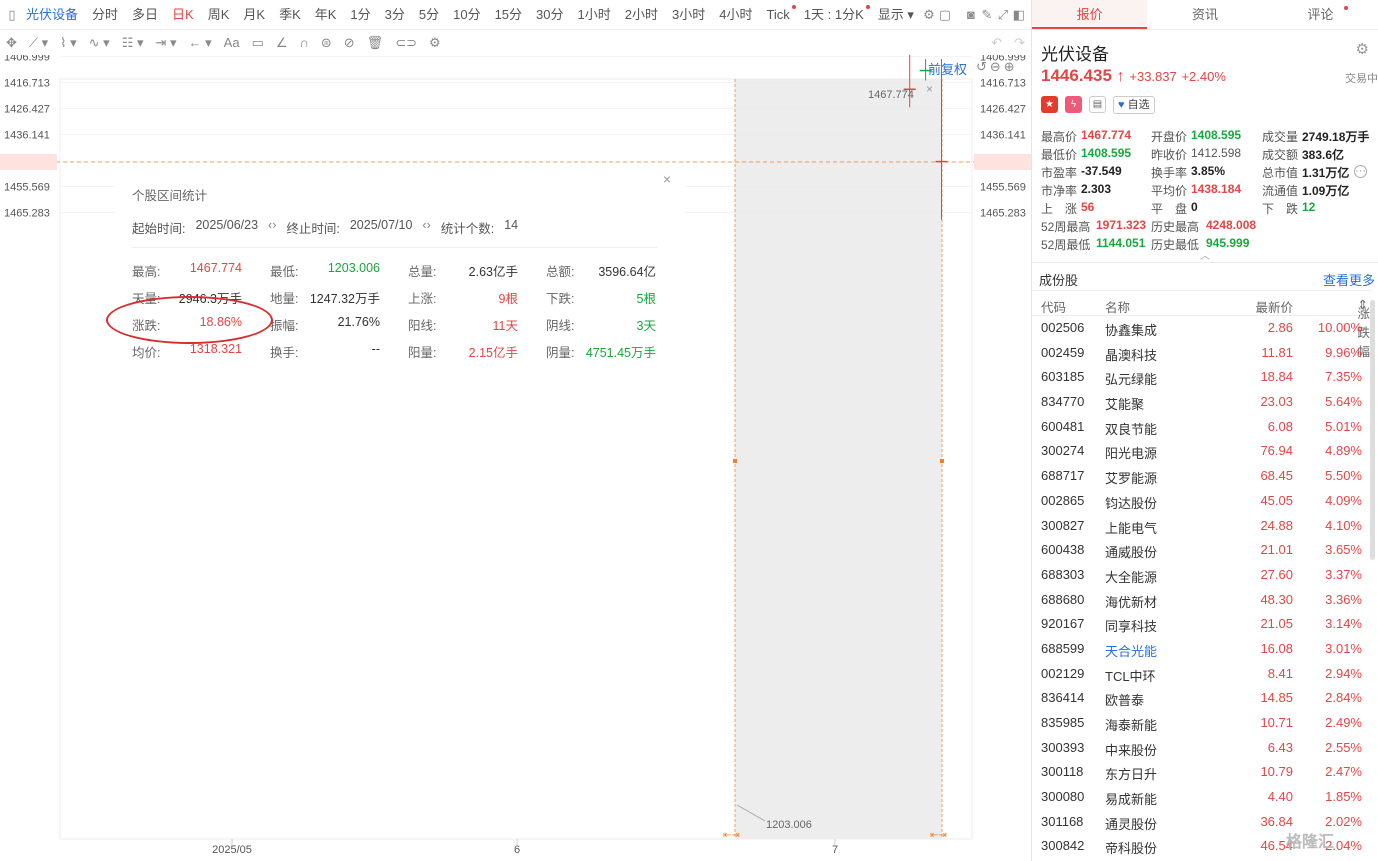 Image resolution: width=1378 pixels, height=861 pixels. Describe the element at coordinates (996, 42) in the screenshot. I see `undo-icon: ↶` at that location.